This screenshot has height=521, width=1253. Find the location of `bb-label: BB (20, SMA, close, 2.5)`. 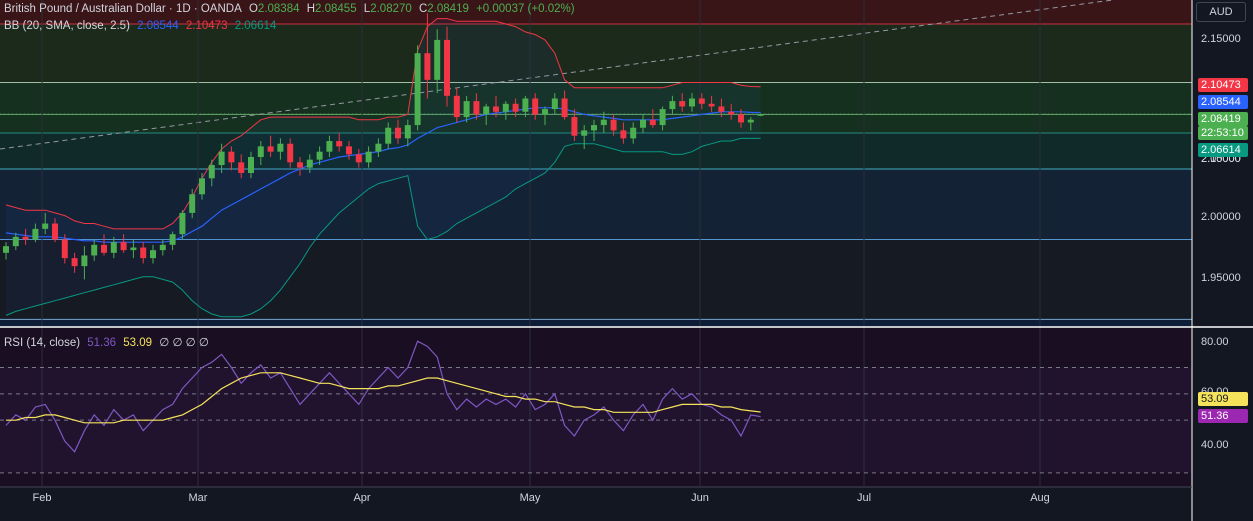

bb-label: BB (20, SMA, close, 2.5) is located at coordinates (67, 26).